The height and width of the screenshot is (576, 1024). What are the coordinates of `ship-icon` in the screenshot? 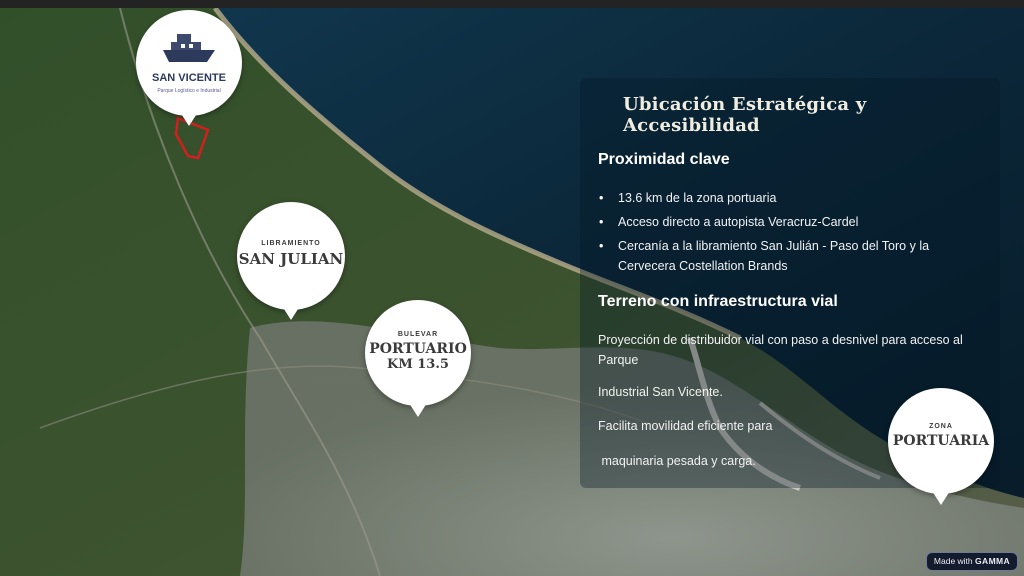 It's located at (189, 48).